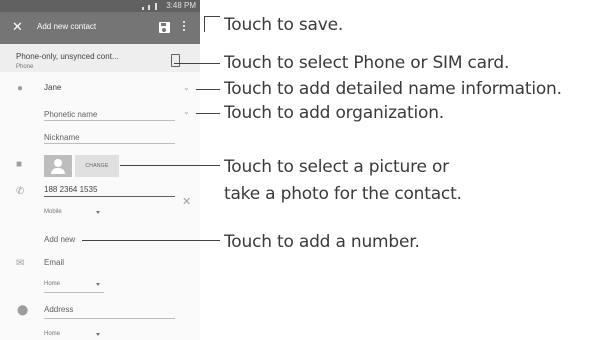 The image size is (599, 340). What do you see at coordinates (284, 25) in the screenshot?
I see `callout-save: Touch to save.` at bounding box center [284, 25].